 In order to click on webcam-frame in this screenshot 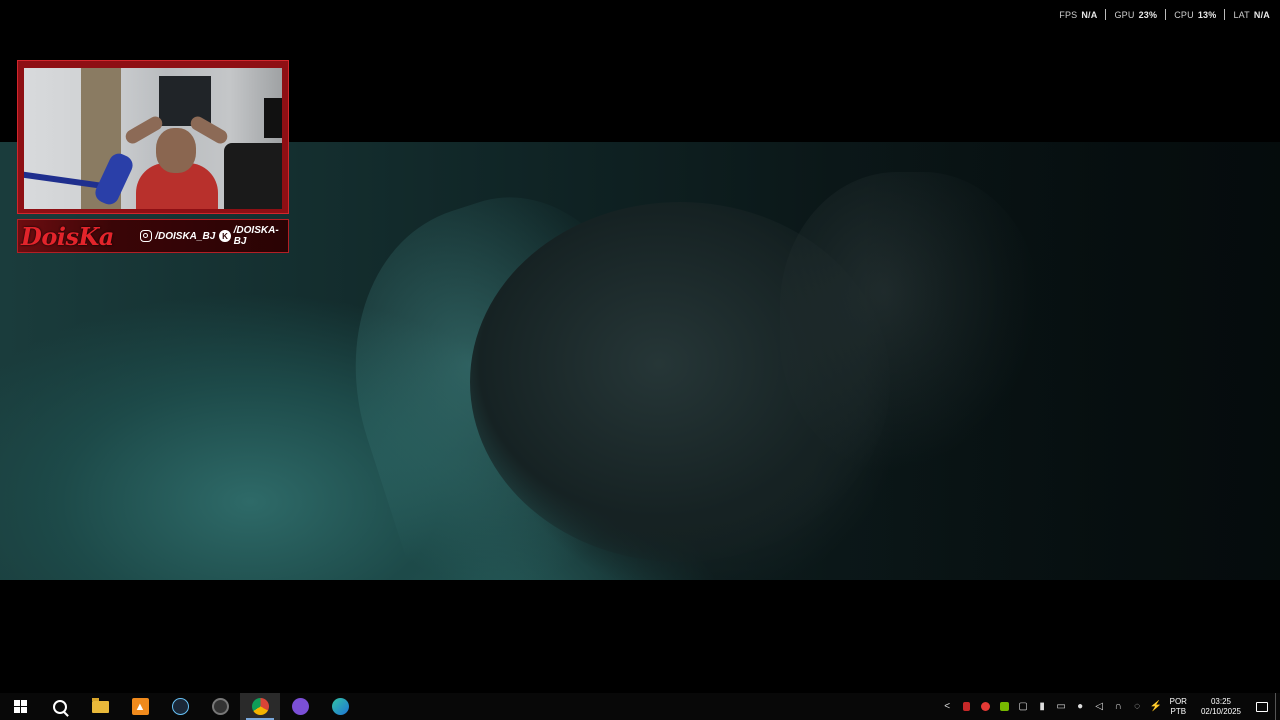, I will do `click(153, 137)`.